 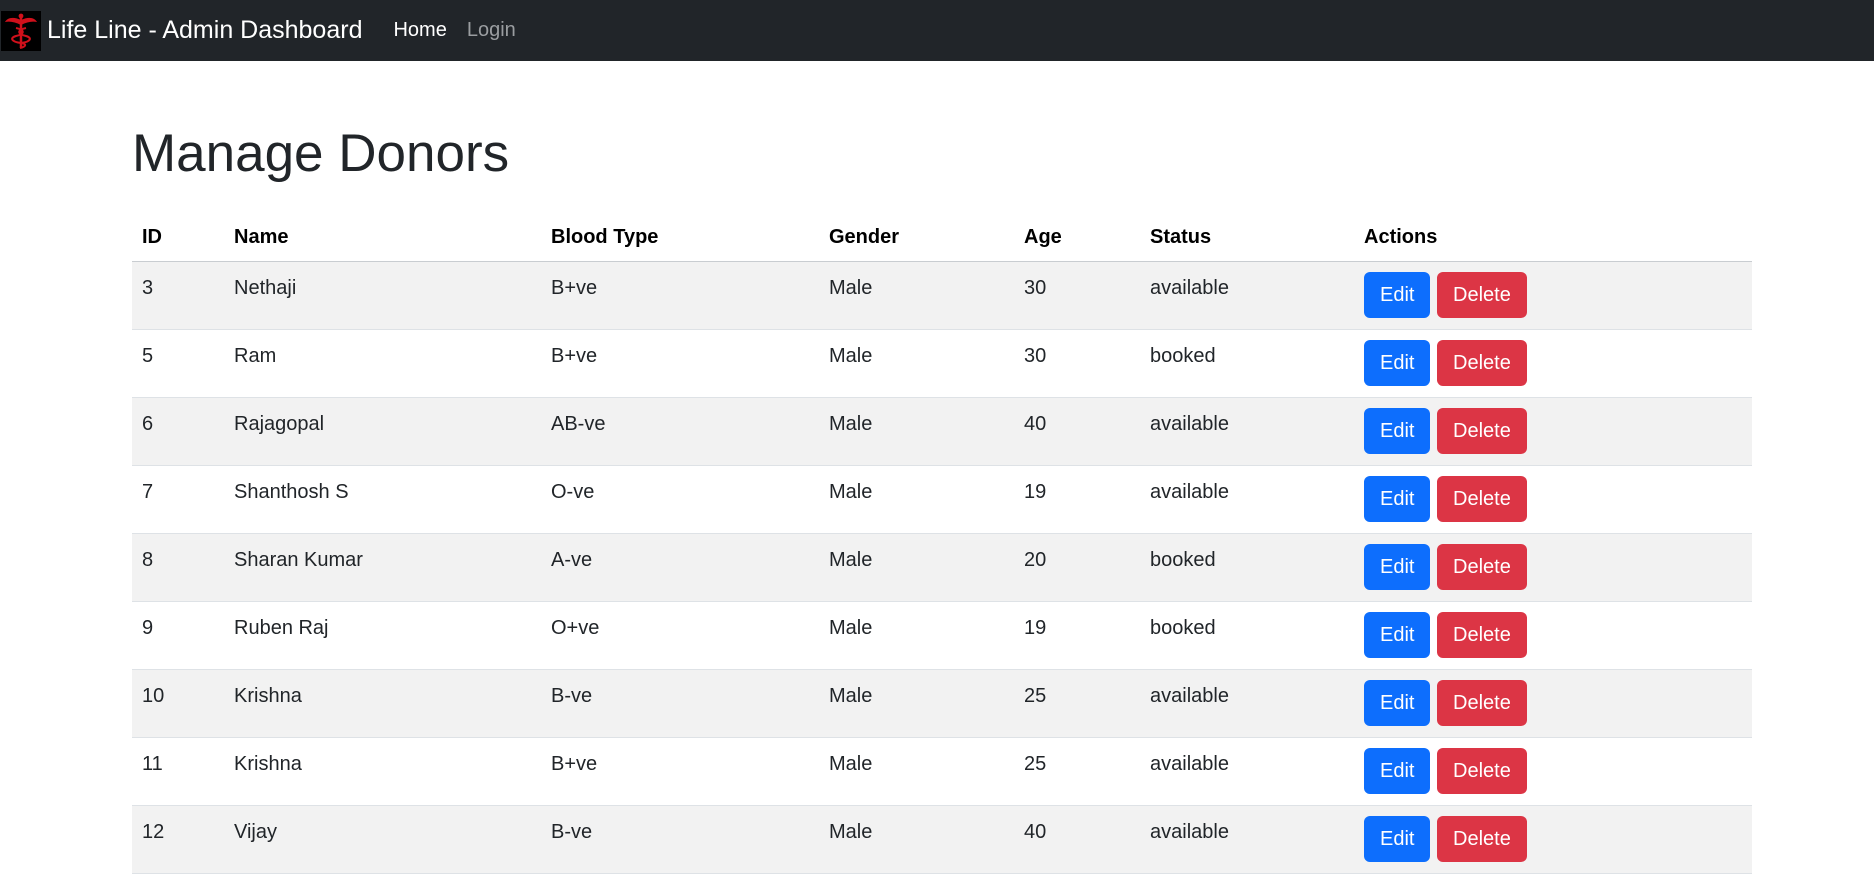 I want to click on cell-name: Ruben Raj, so click(x=382, y=635).